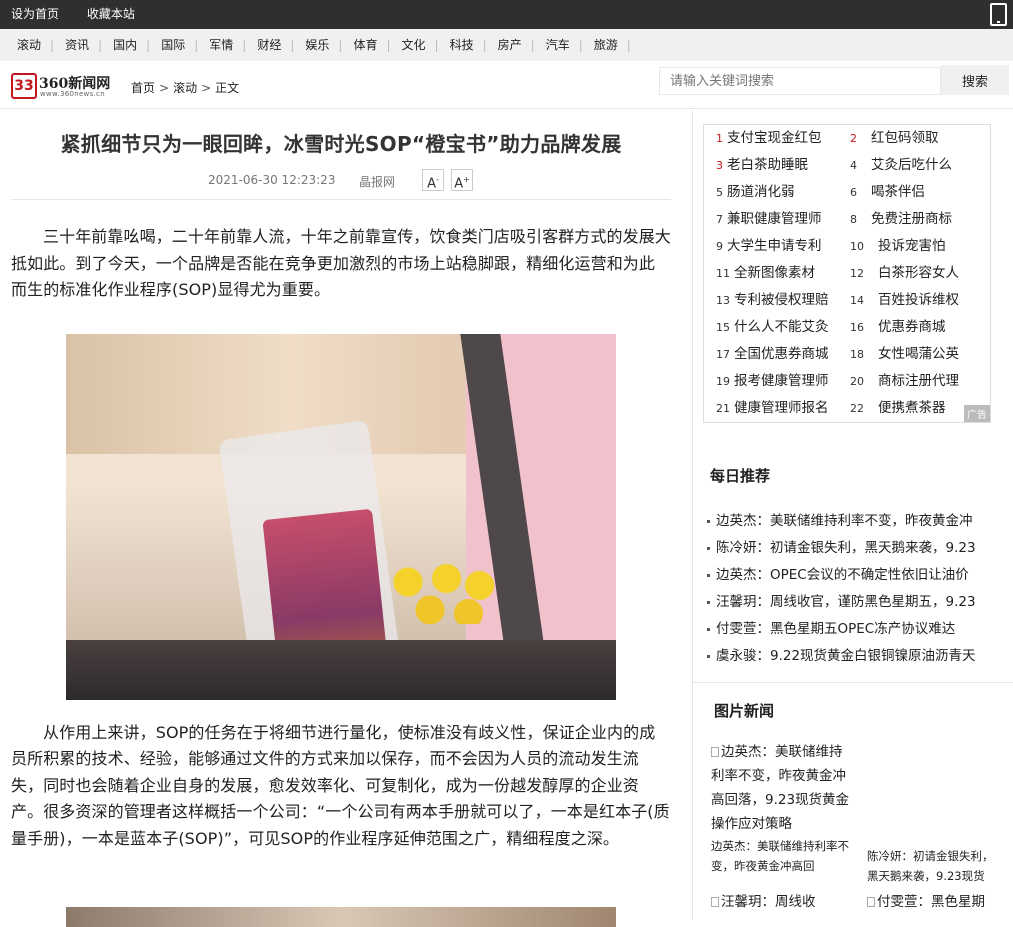  I want to click on breadcrumb-sep-icon: >, so click(206, 88).